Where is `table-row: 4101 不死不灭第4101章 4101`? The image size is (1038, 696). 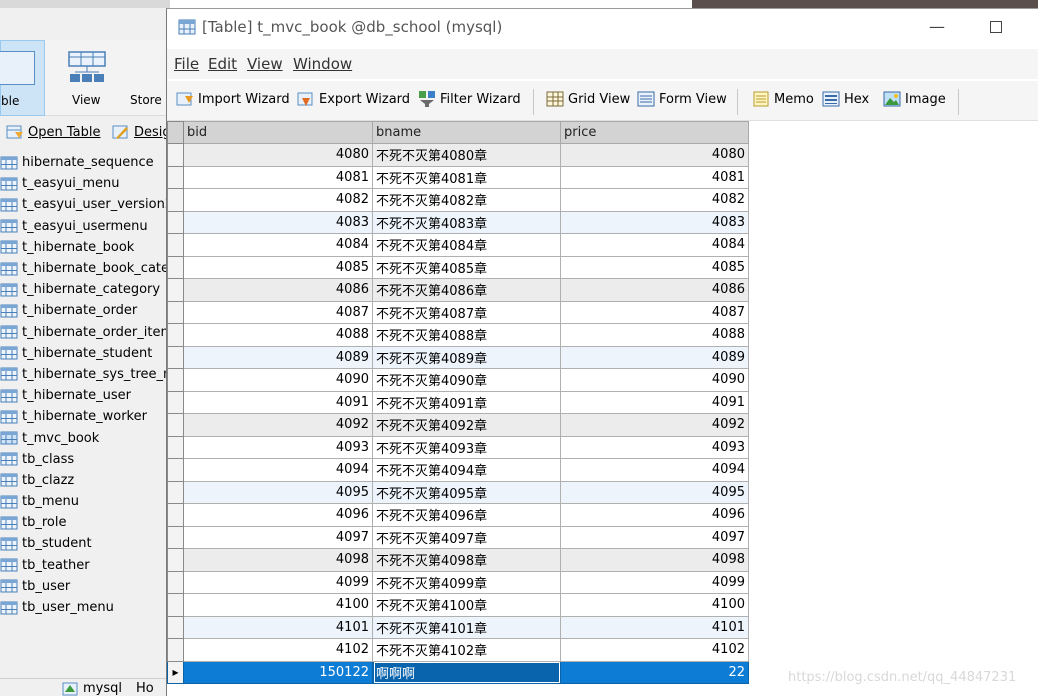
table-row: 4101 不死不灭第4101章 4101 is located at coordinates (458, 627).